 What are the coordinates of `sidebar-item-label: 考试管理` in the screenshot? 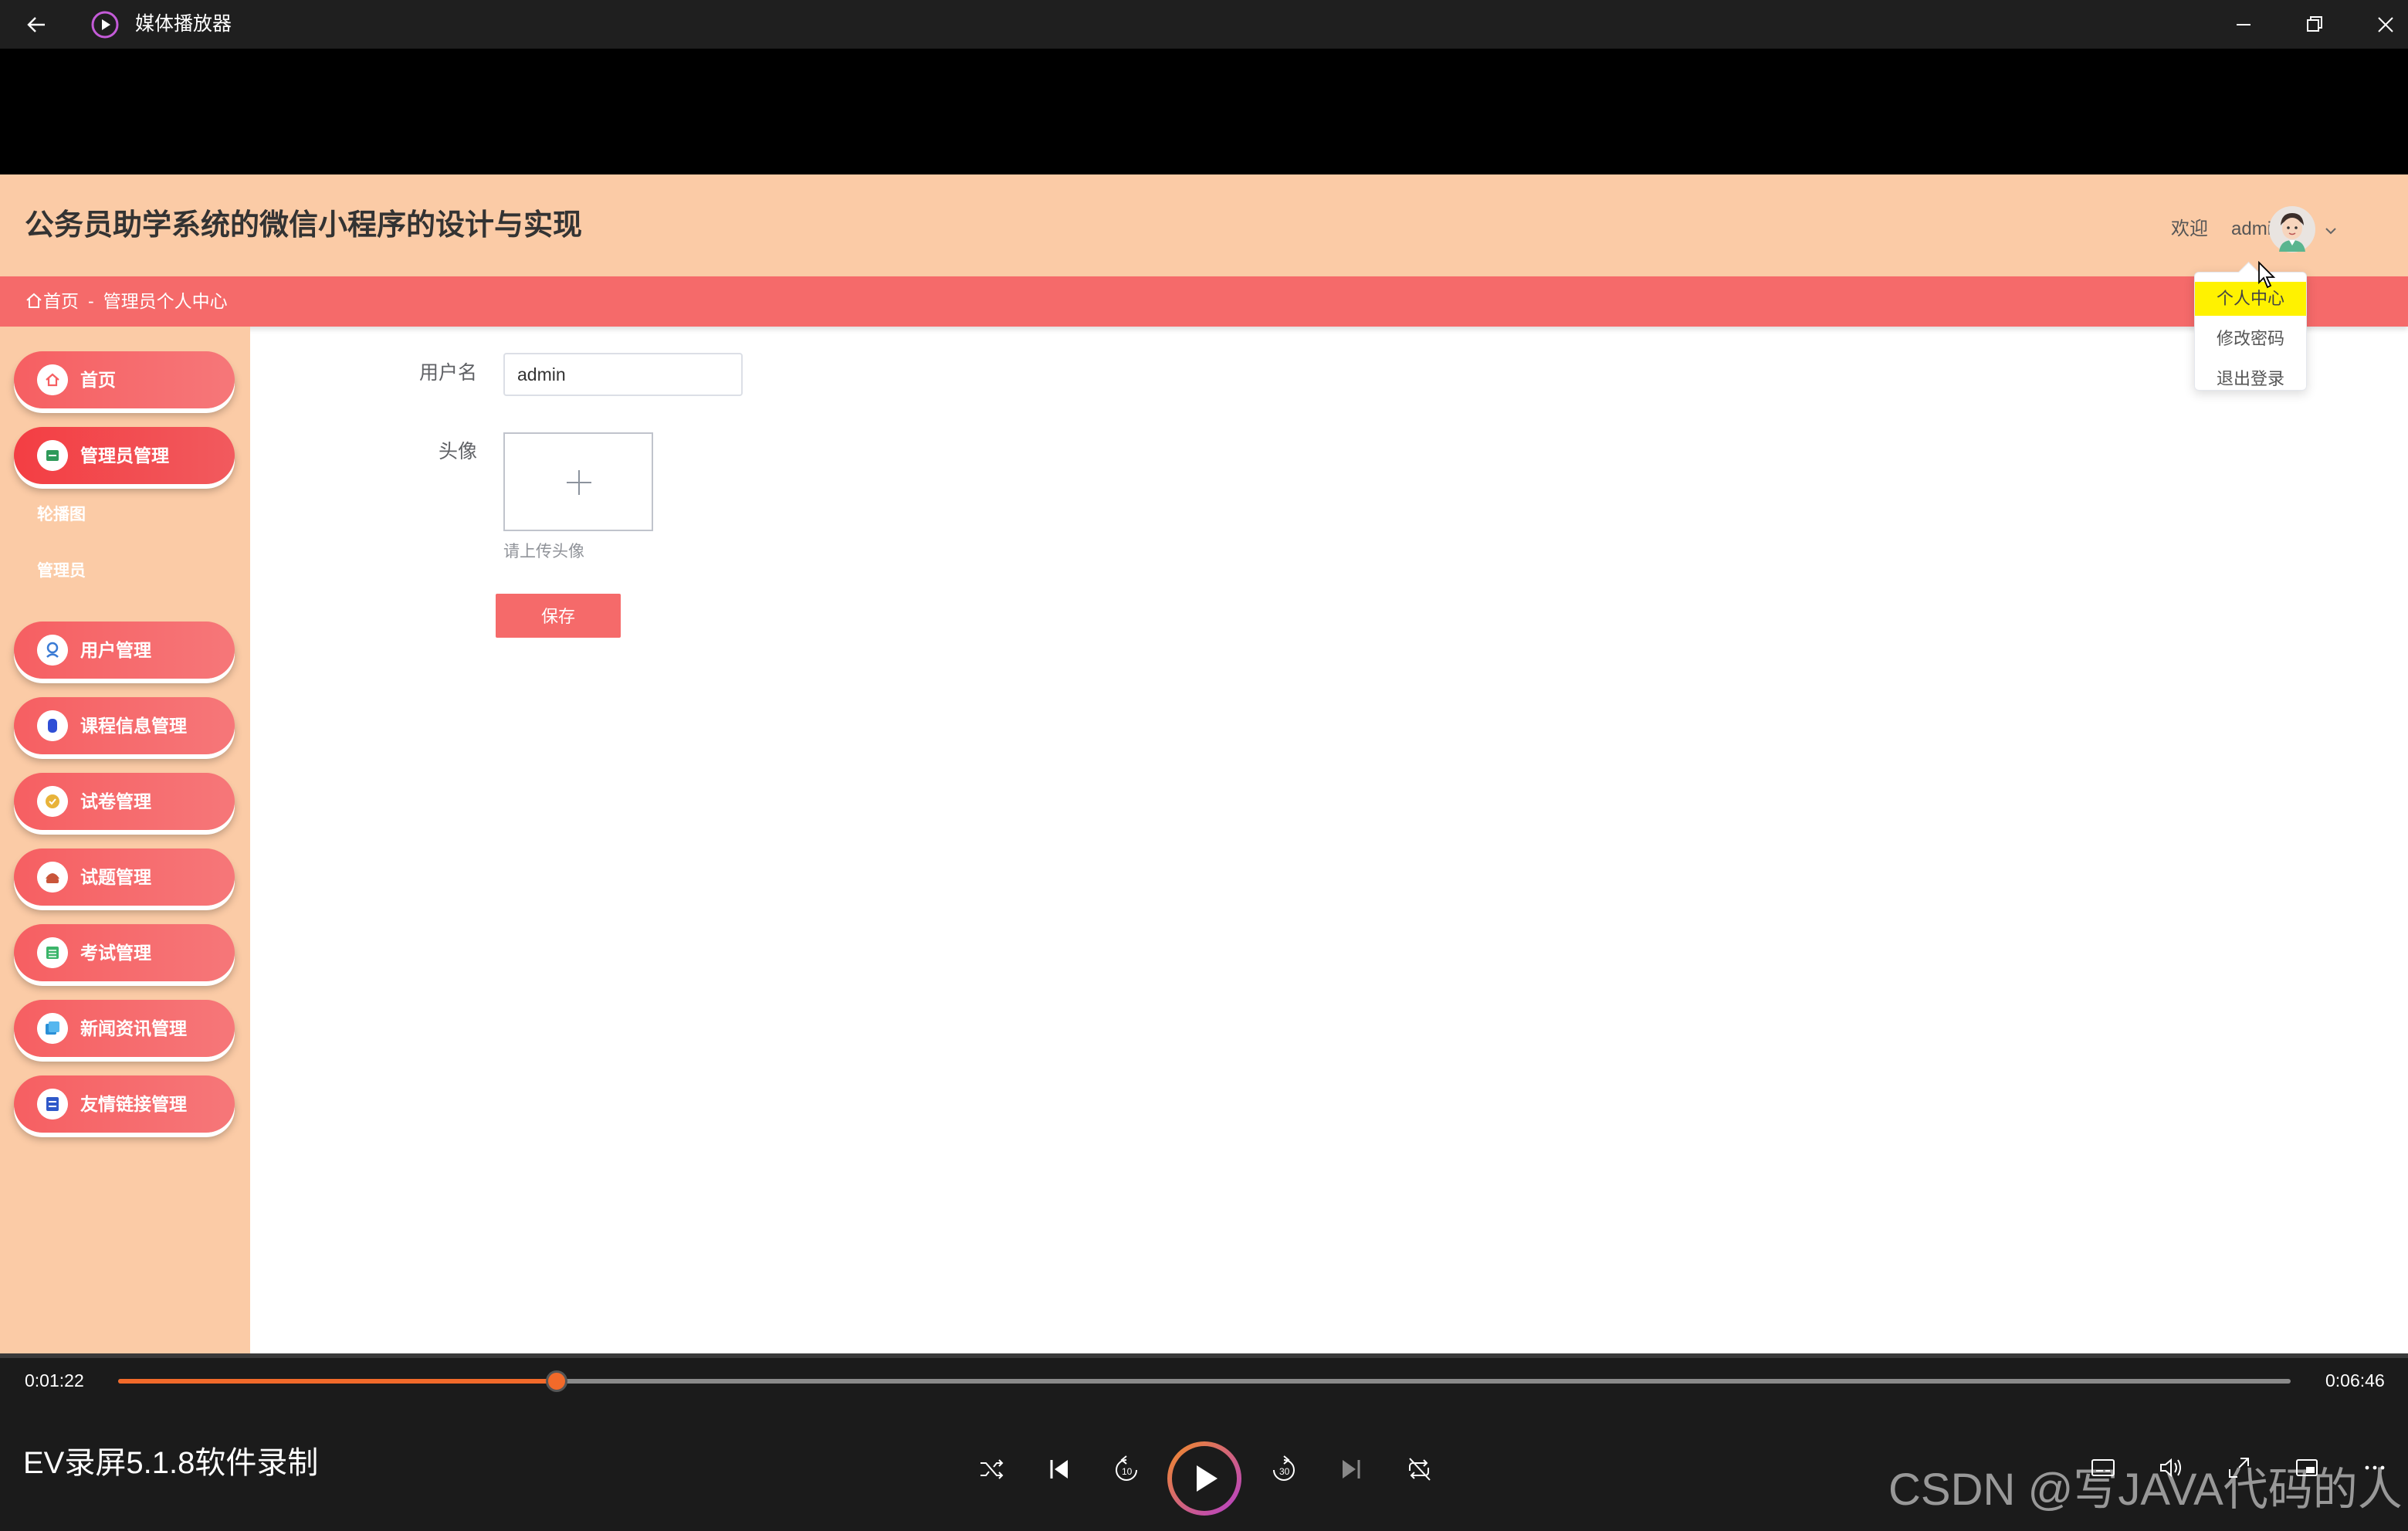 It's located at (115, 953).